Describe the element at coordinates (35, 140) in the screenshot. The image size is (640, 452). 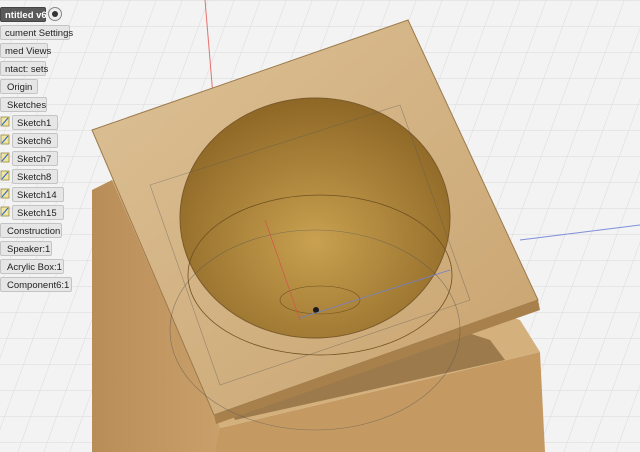
I see `browser-item-sketch6: Sketch6` at that location.